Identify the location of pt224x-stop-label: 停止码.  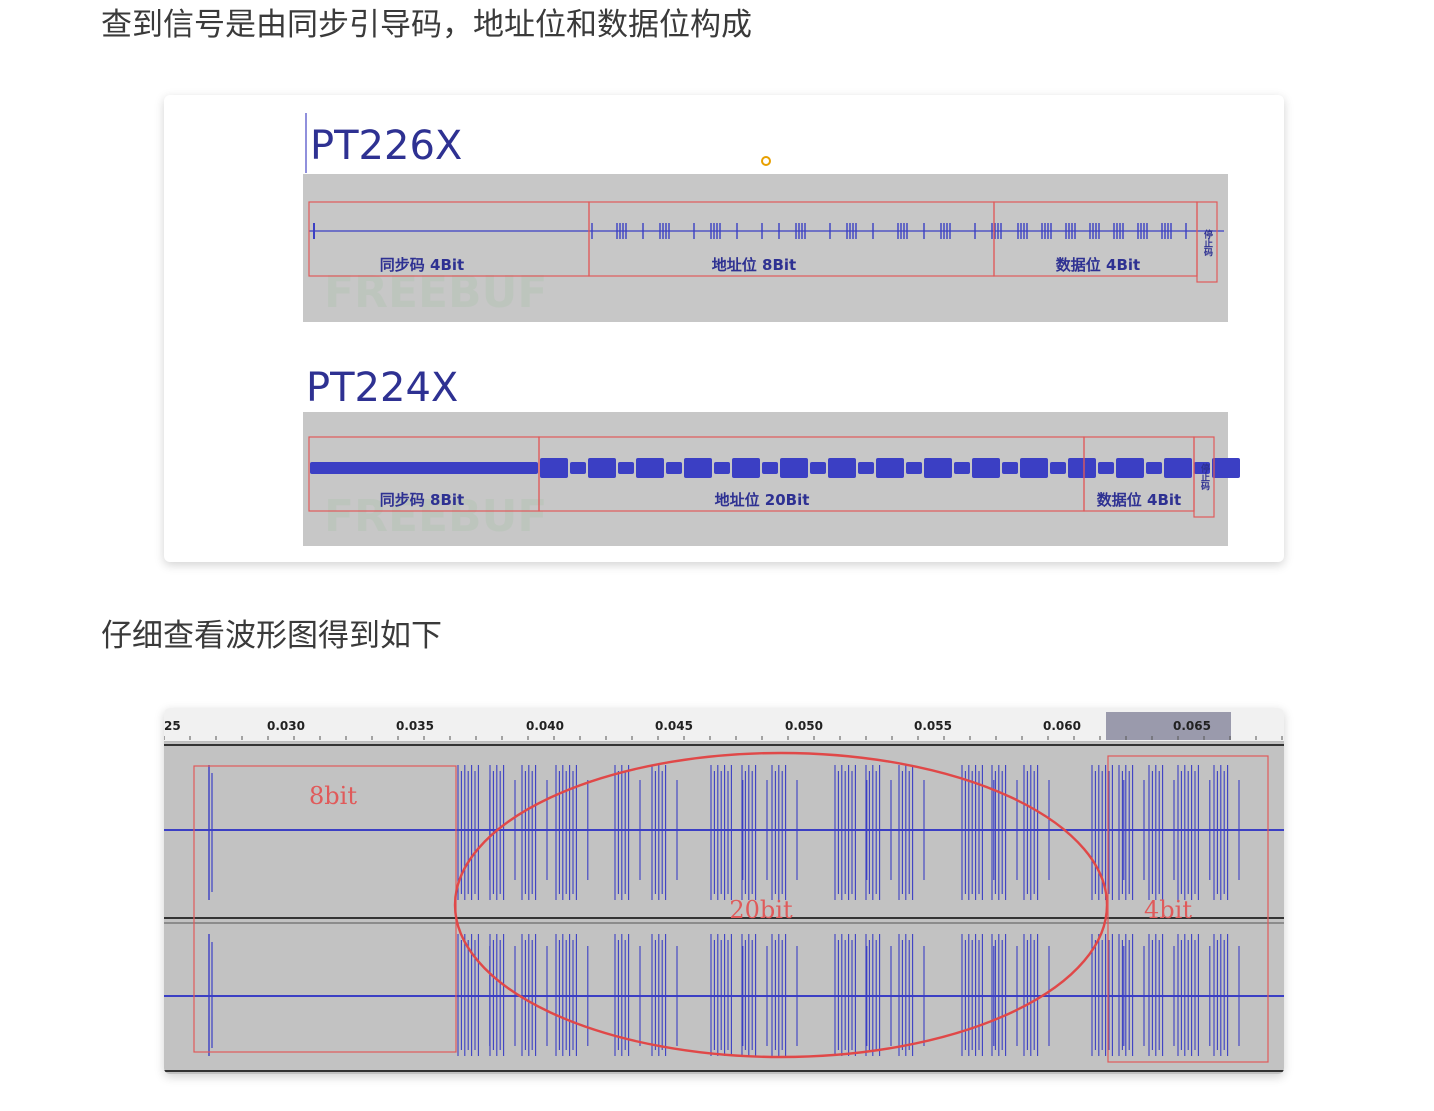
(1204, 476).